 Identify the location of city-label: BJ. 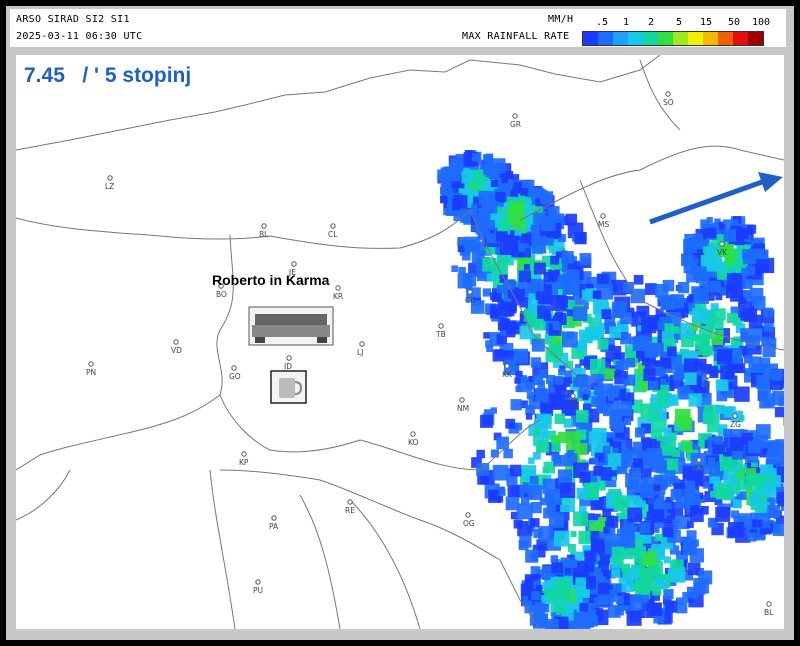
(706, 384).